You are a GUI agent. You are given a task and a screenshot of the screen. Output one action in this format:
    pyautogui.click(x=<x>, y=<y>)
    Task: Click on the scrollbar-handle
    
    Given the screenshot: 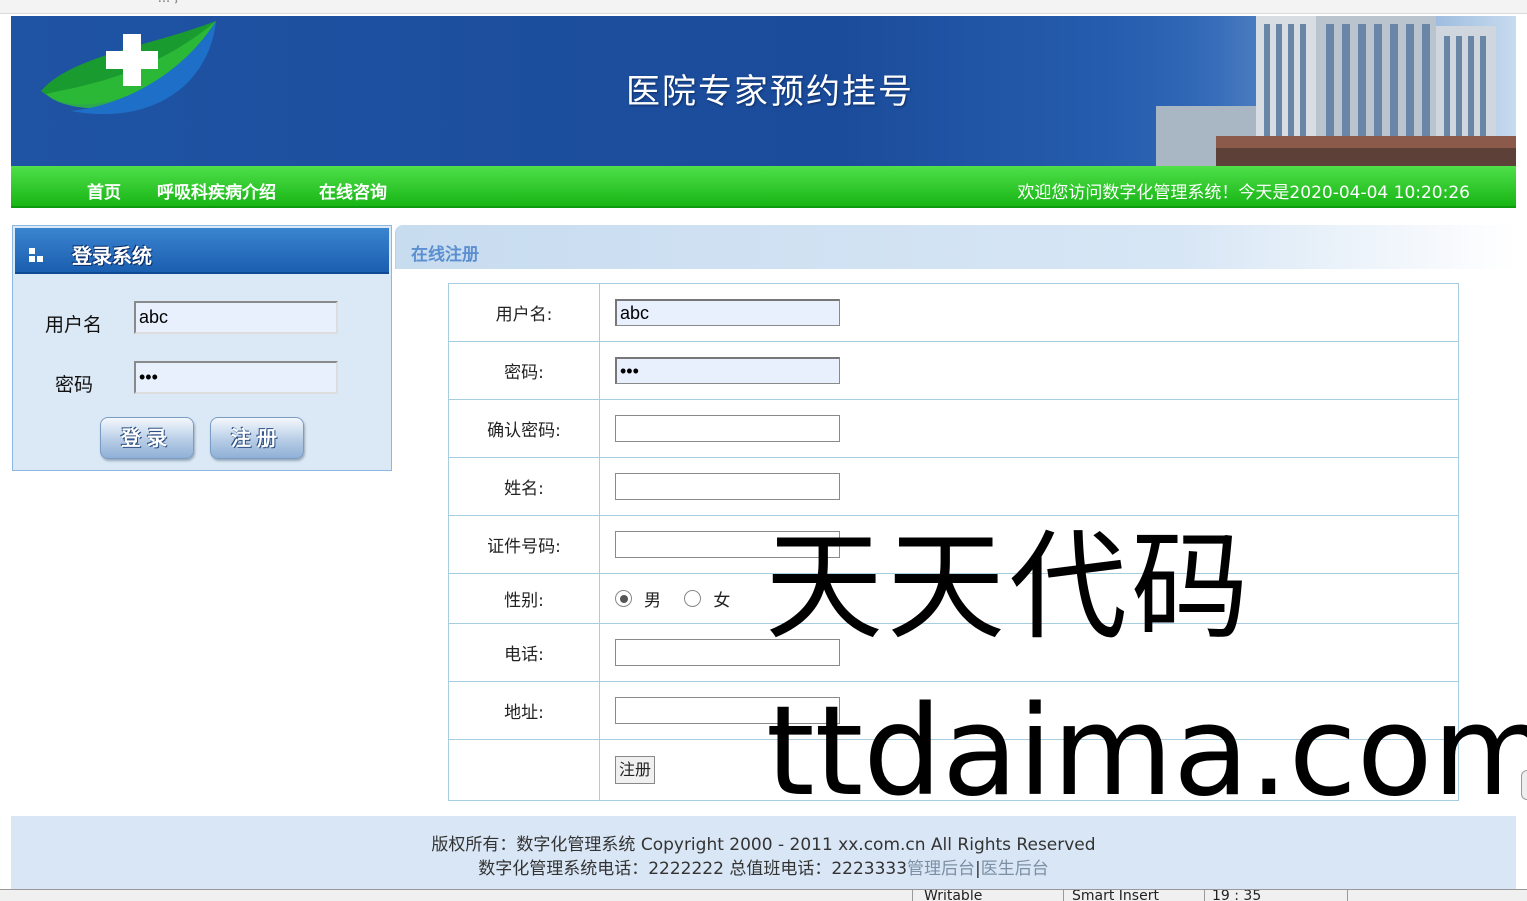 What is the action you would take?
    pyautogui.click(x=1524, y=785)
    